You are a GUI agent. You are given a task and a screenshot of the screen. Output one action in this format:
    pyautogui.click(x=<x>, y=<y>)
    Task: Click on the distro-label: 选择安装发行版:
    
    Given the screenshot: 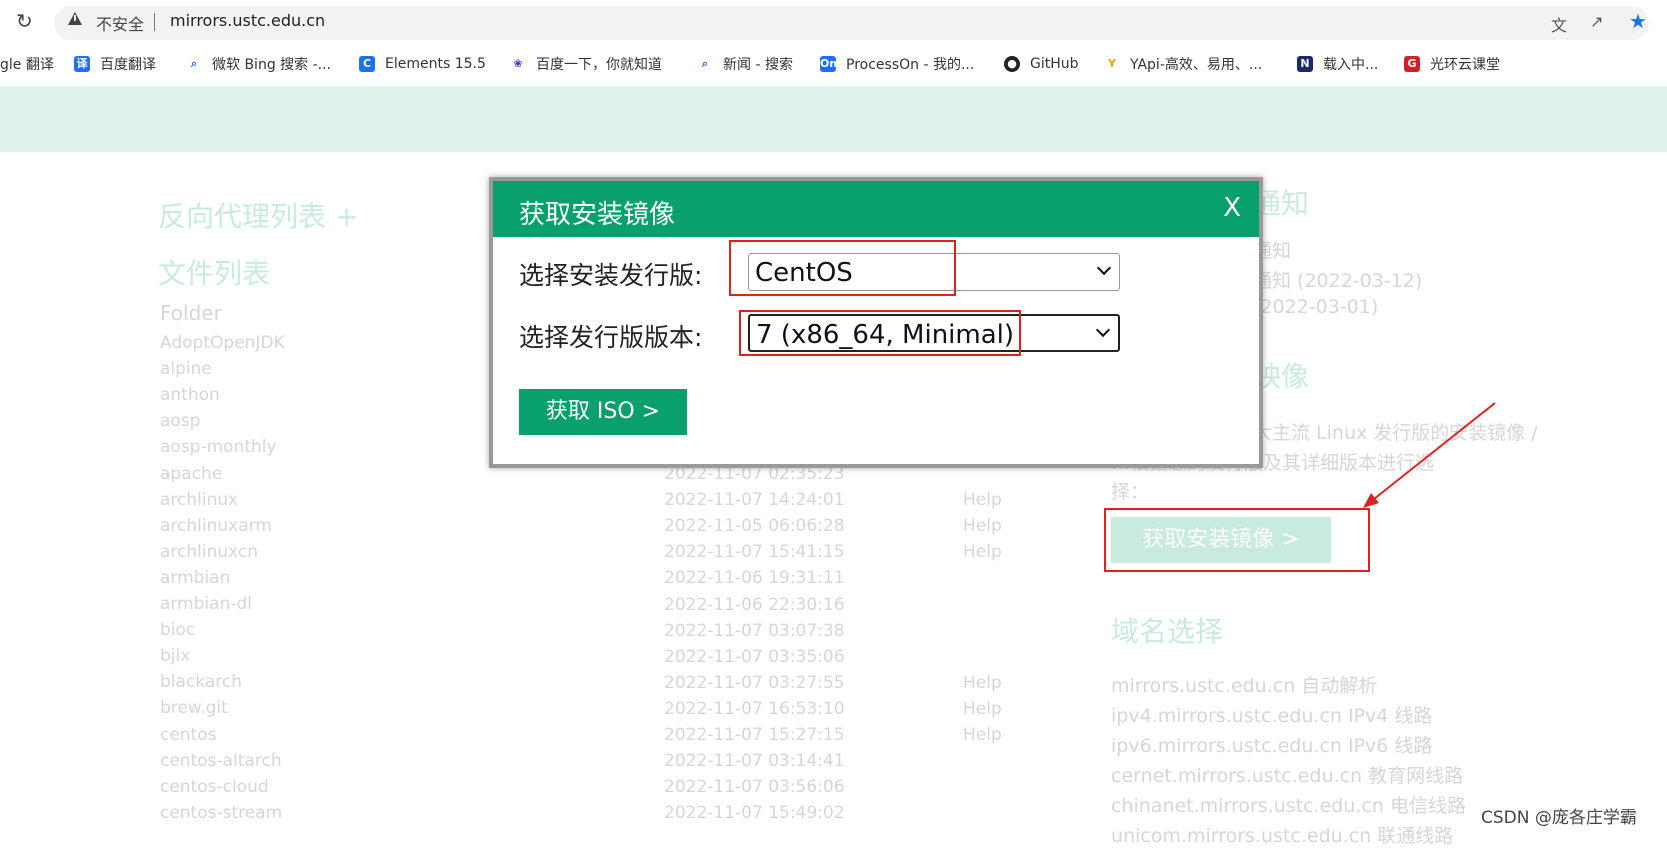 What is the action you would take?
    pyautogui.click(x=611, y=275)
    